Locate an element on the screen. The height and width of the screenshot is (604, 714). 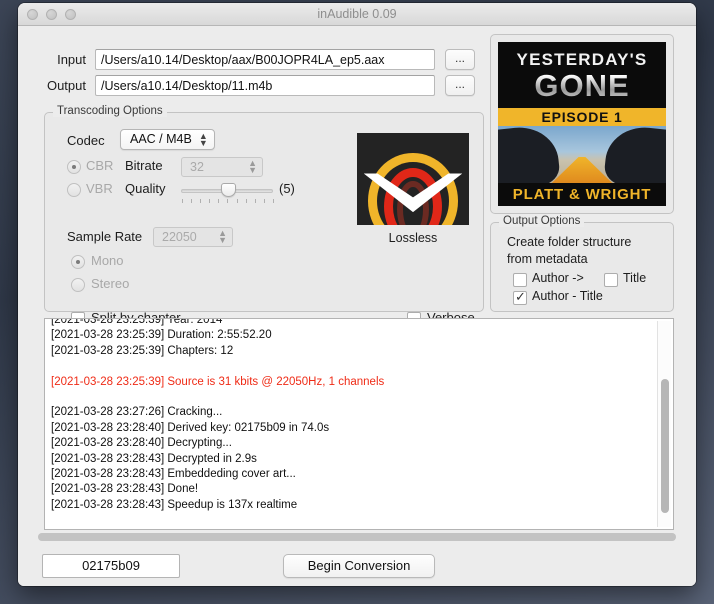
quality-label: Quality is located at coordinates (145, 188).